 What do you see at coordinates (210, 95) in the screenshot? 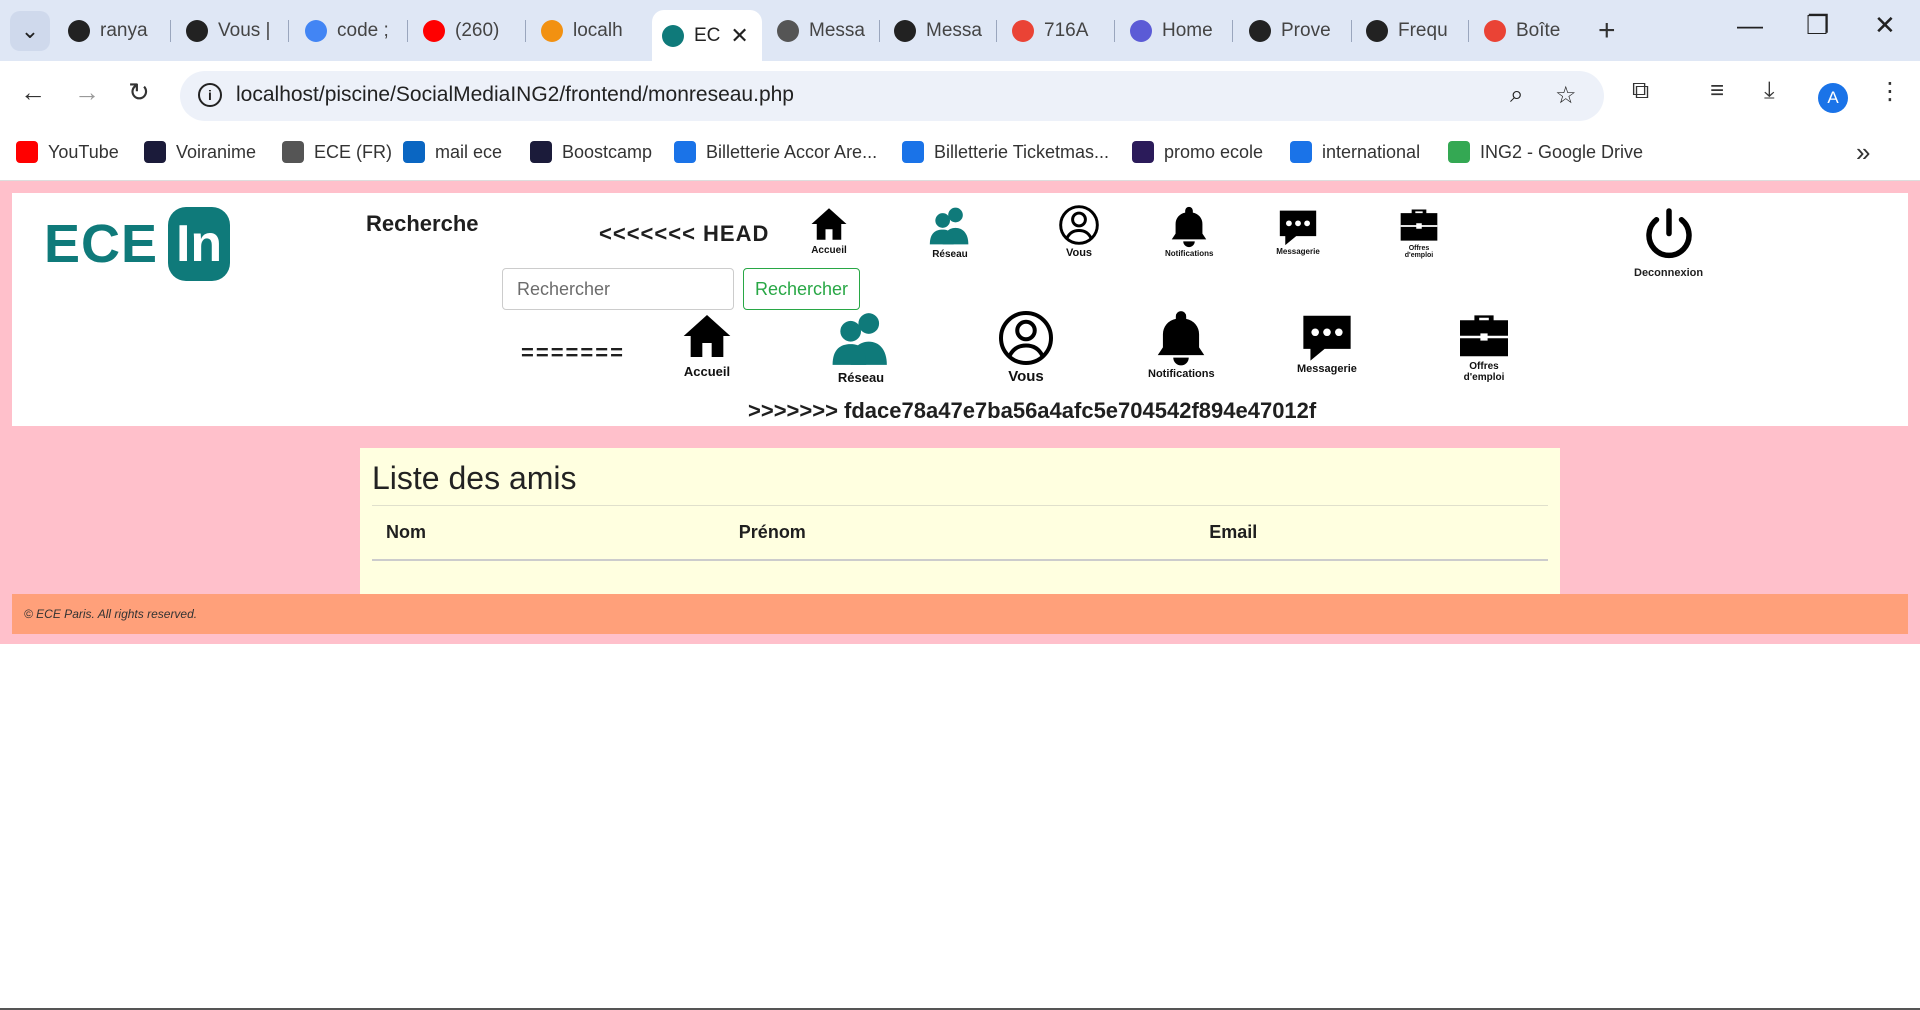
I see `site-info-icon: i` at bounding box center [210, 95].